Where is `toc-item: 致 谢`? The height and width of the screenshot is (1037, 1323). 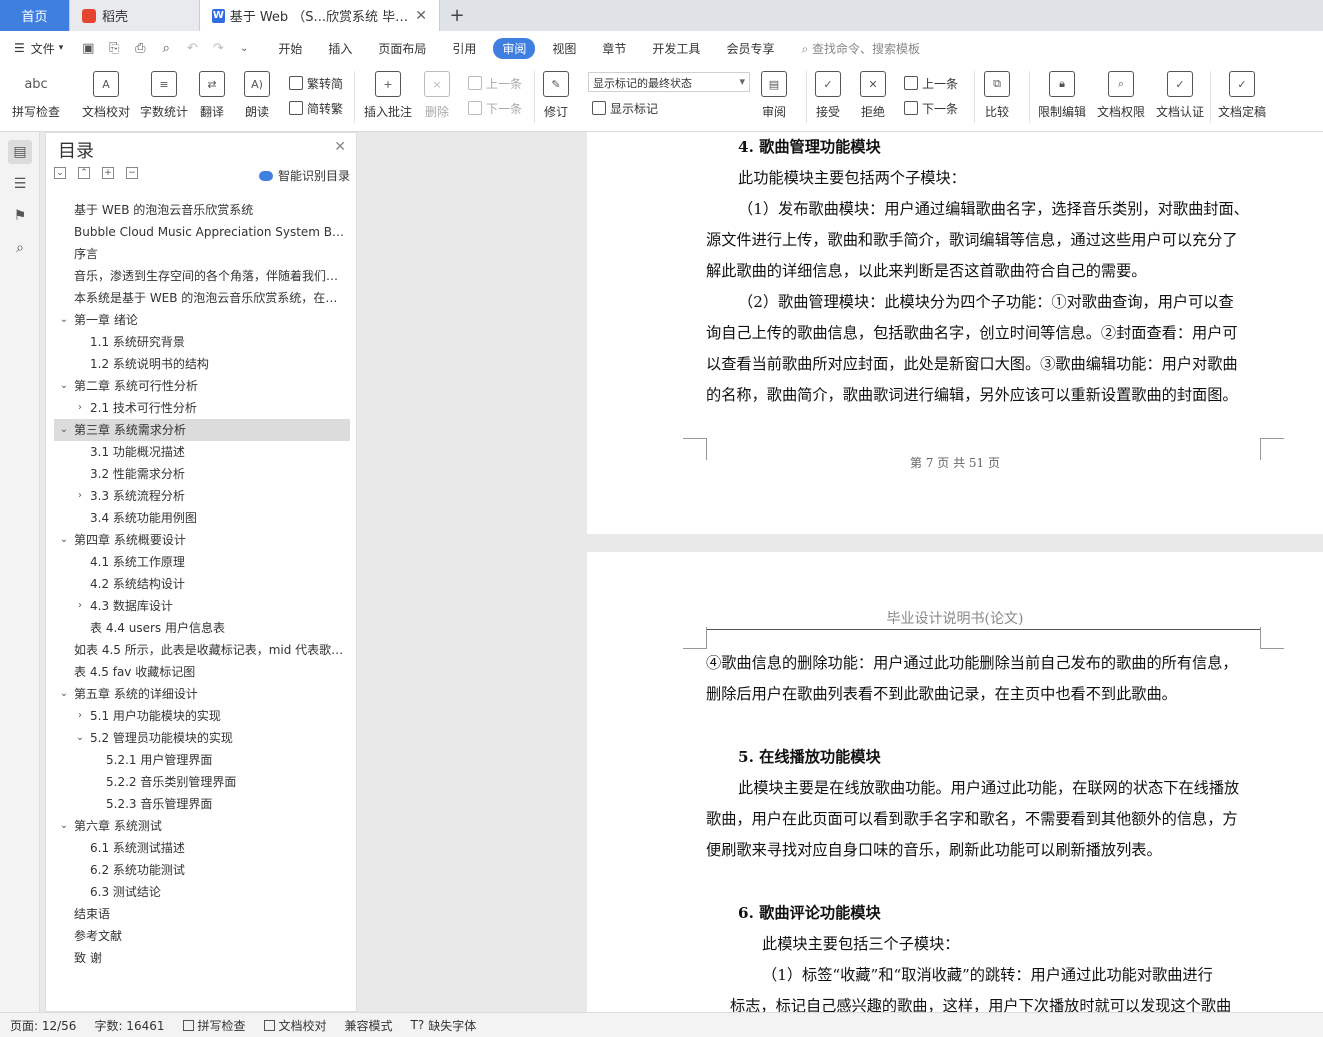 toc-item: 致 谢 is located at coordinates (202, 958).